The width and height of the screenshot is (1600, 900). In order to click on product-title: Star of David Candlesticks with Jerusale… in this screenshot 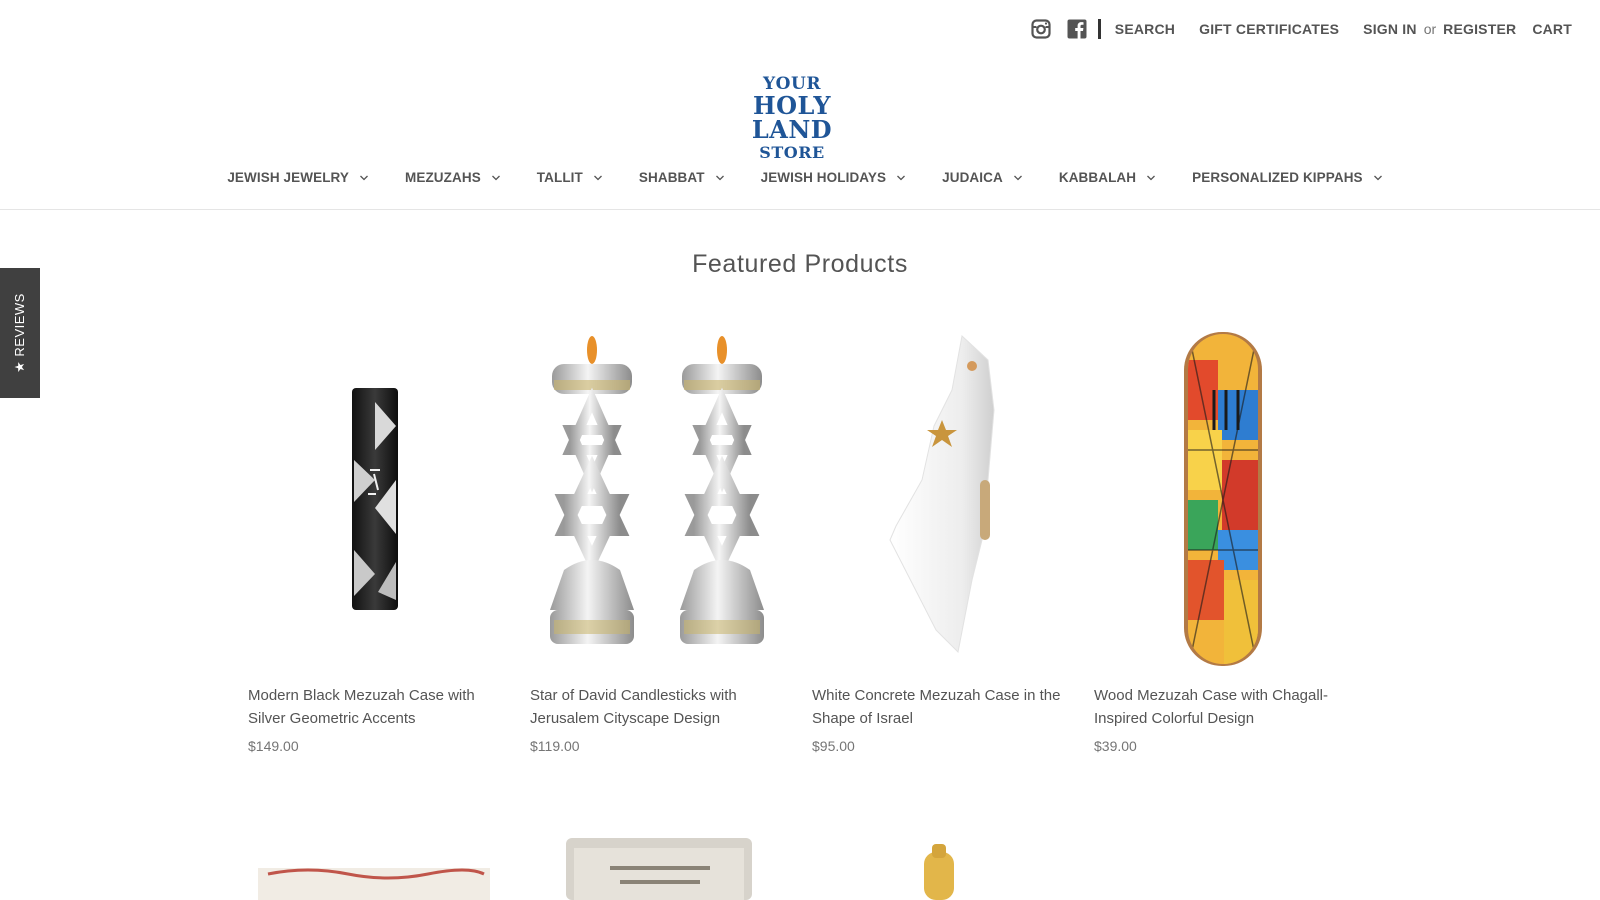, I will do `click(657, 707)`.